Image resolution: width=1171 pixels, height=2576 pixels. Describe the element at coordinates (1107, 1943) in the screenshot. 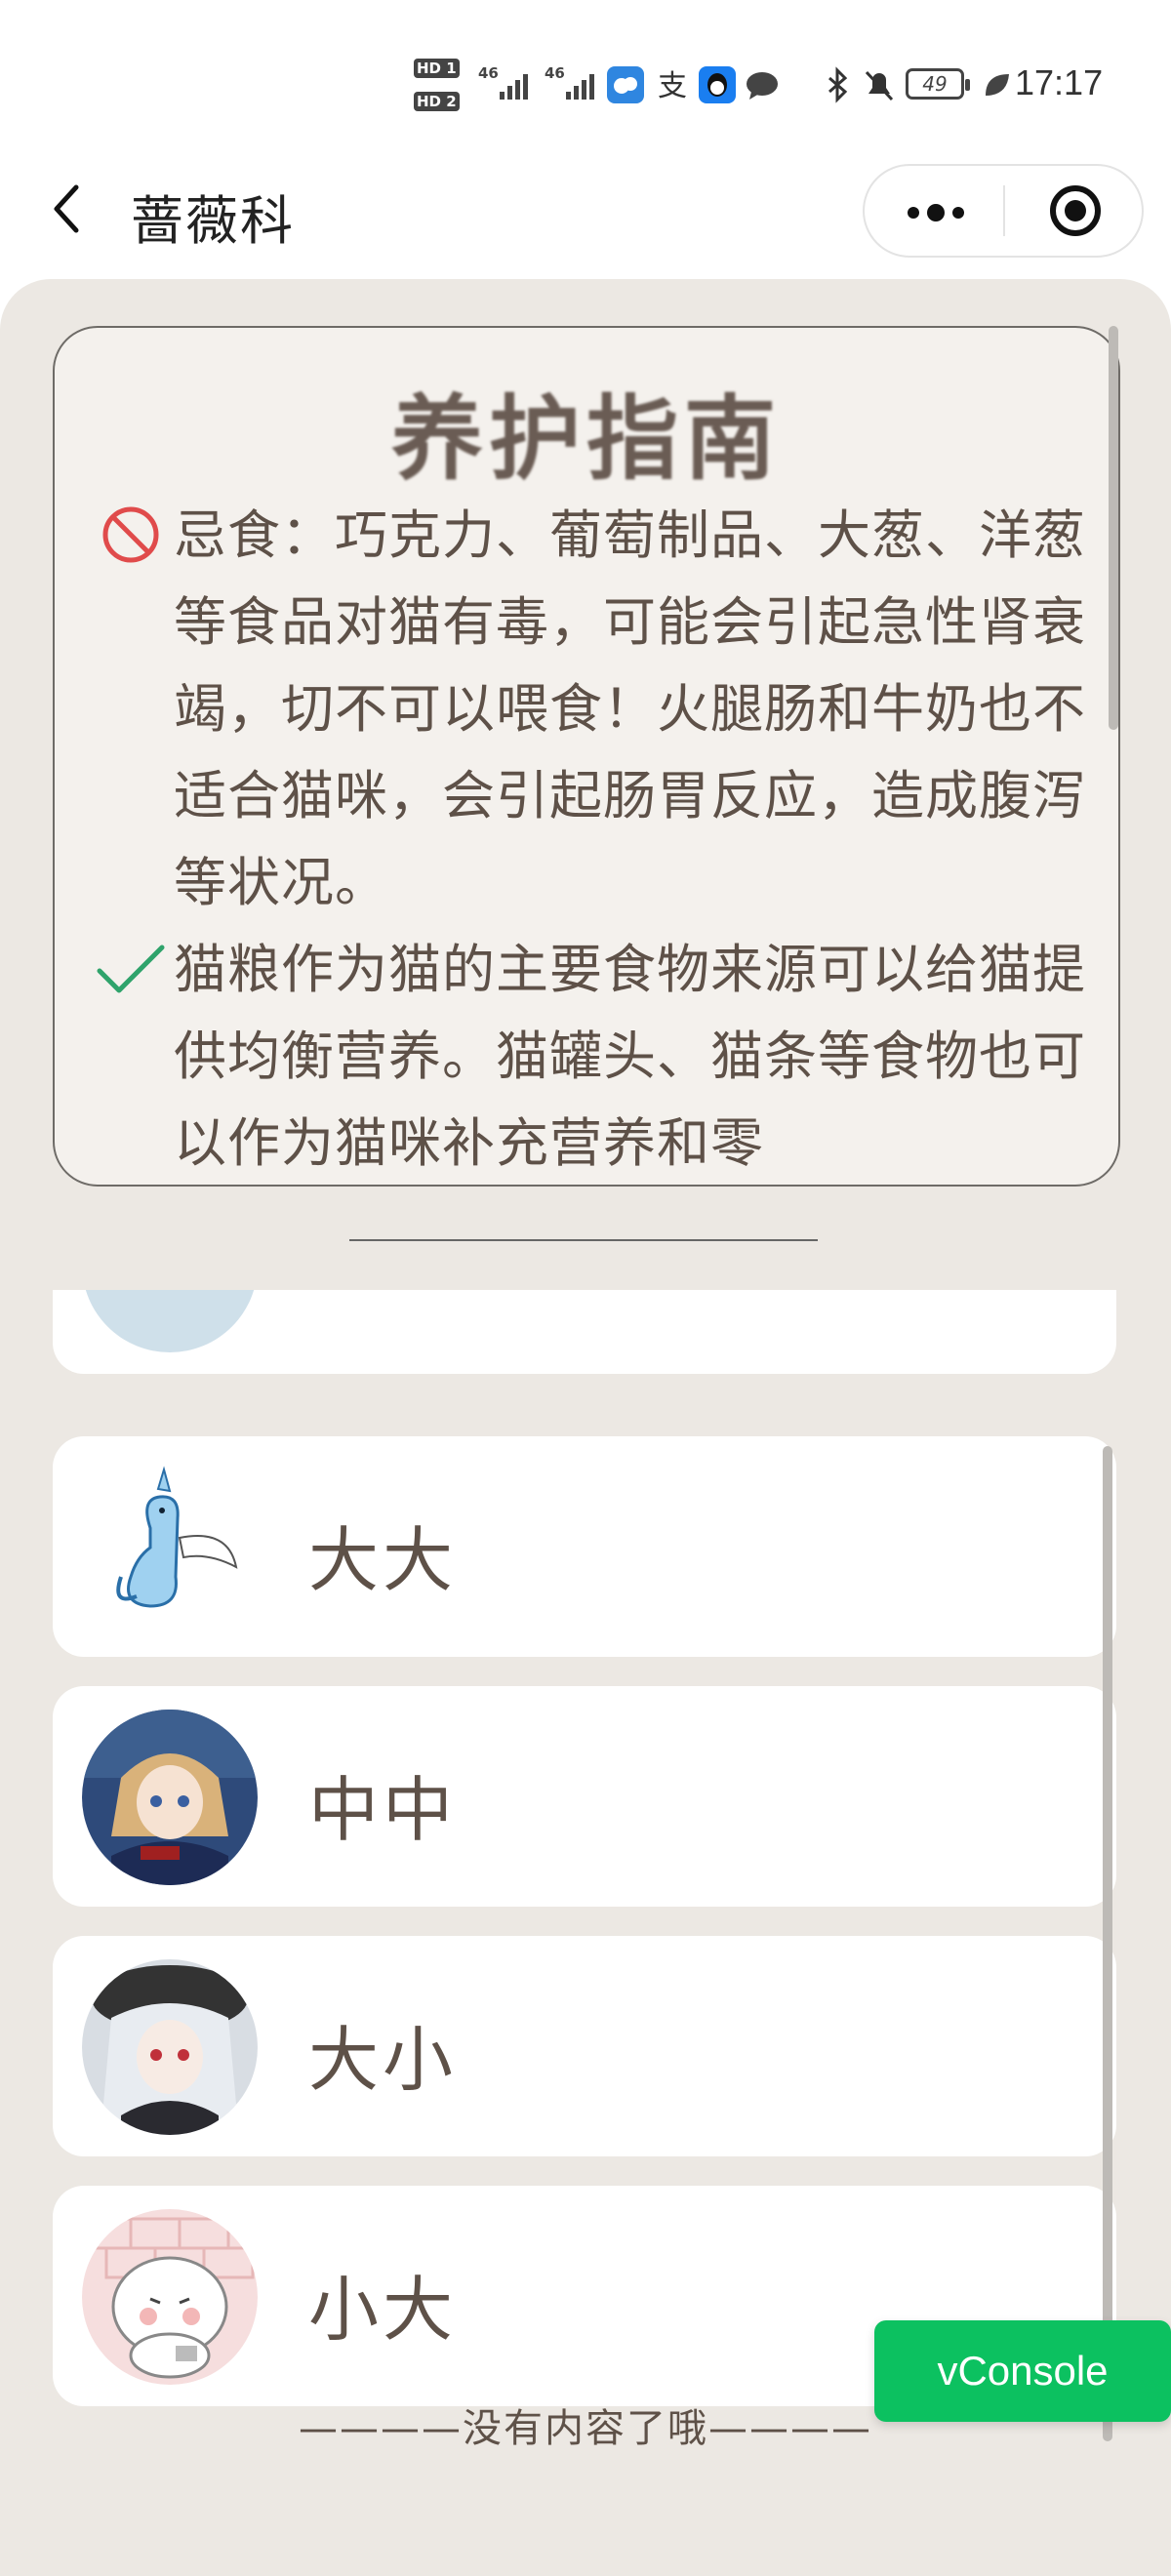

I see `list-scrollbar` at that location.